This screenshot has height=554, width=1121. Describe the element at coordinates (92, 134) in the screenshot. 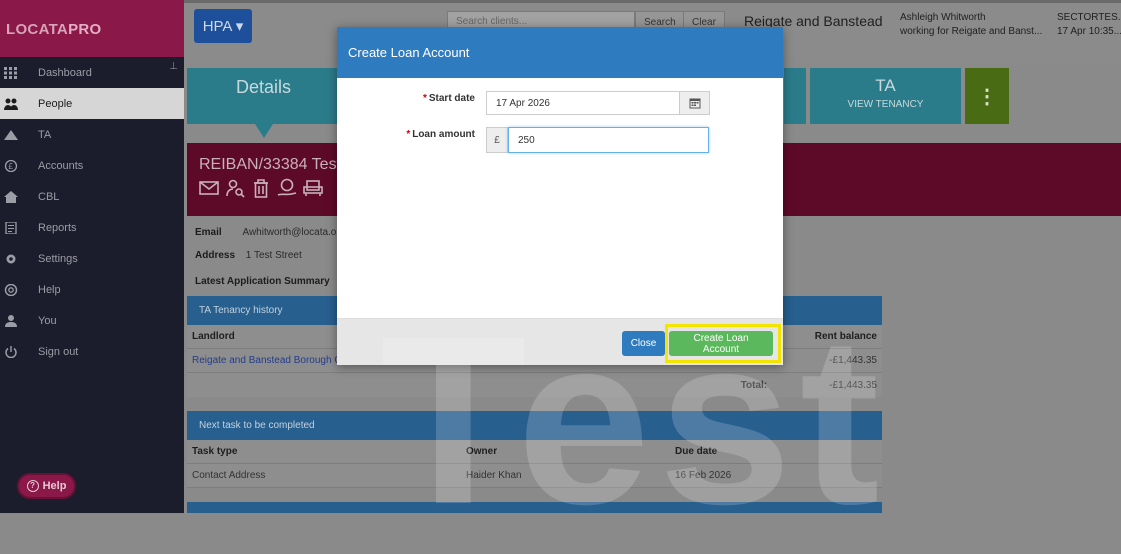

I see `sidebar-item-ta: TA` at that location.